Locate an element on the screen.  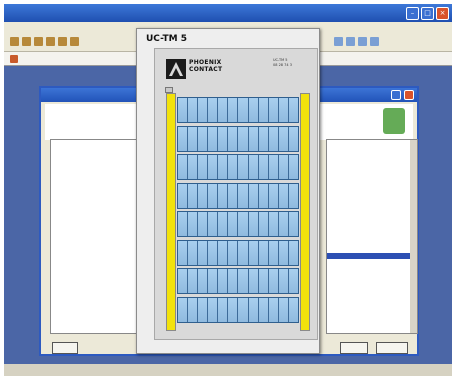
back-button is located at coordinates (65, 348).